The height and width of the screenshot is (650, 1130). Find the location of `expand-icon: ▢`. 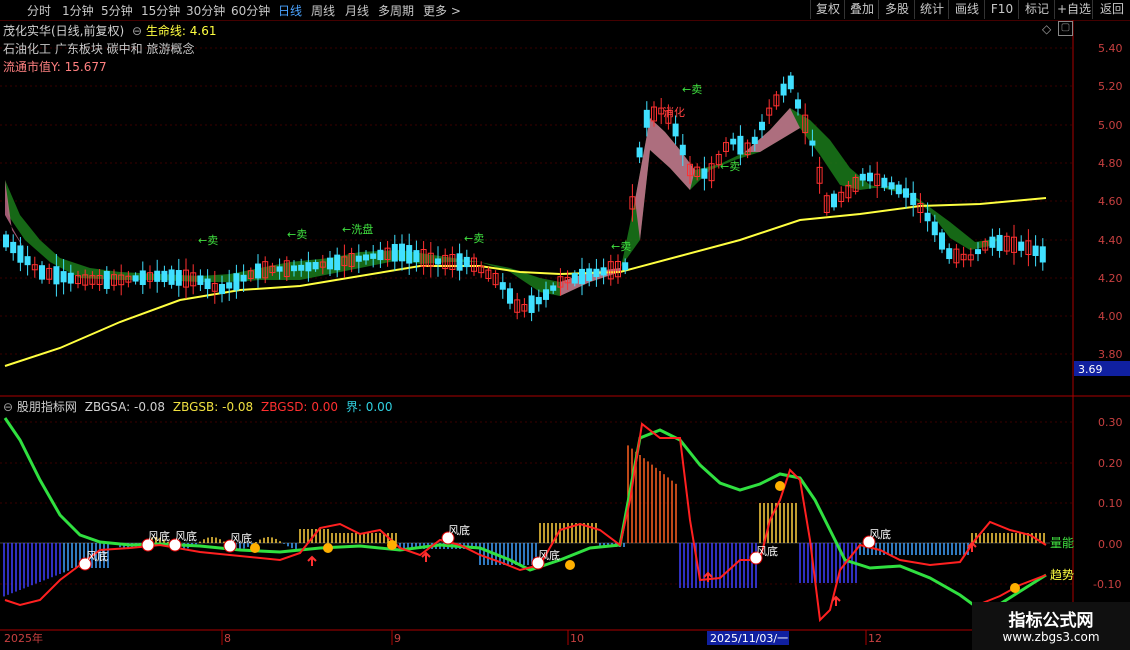

expand-icon: ▢ is located at coordinates (1065, 28).